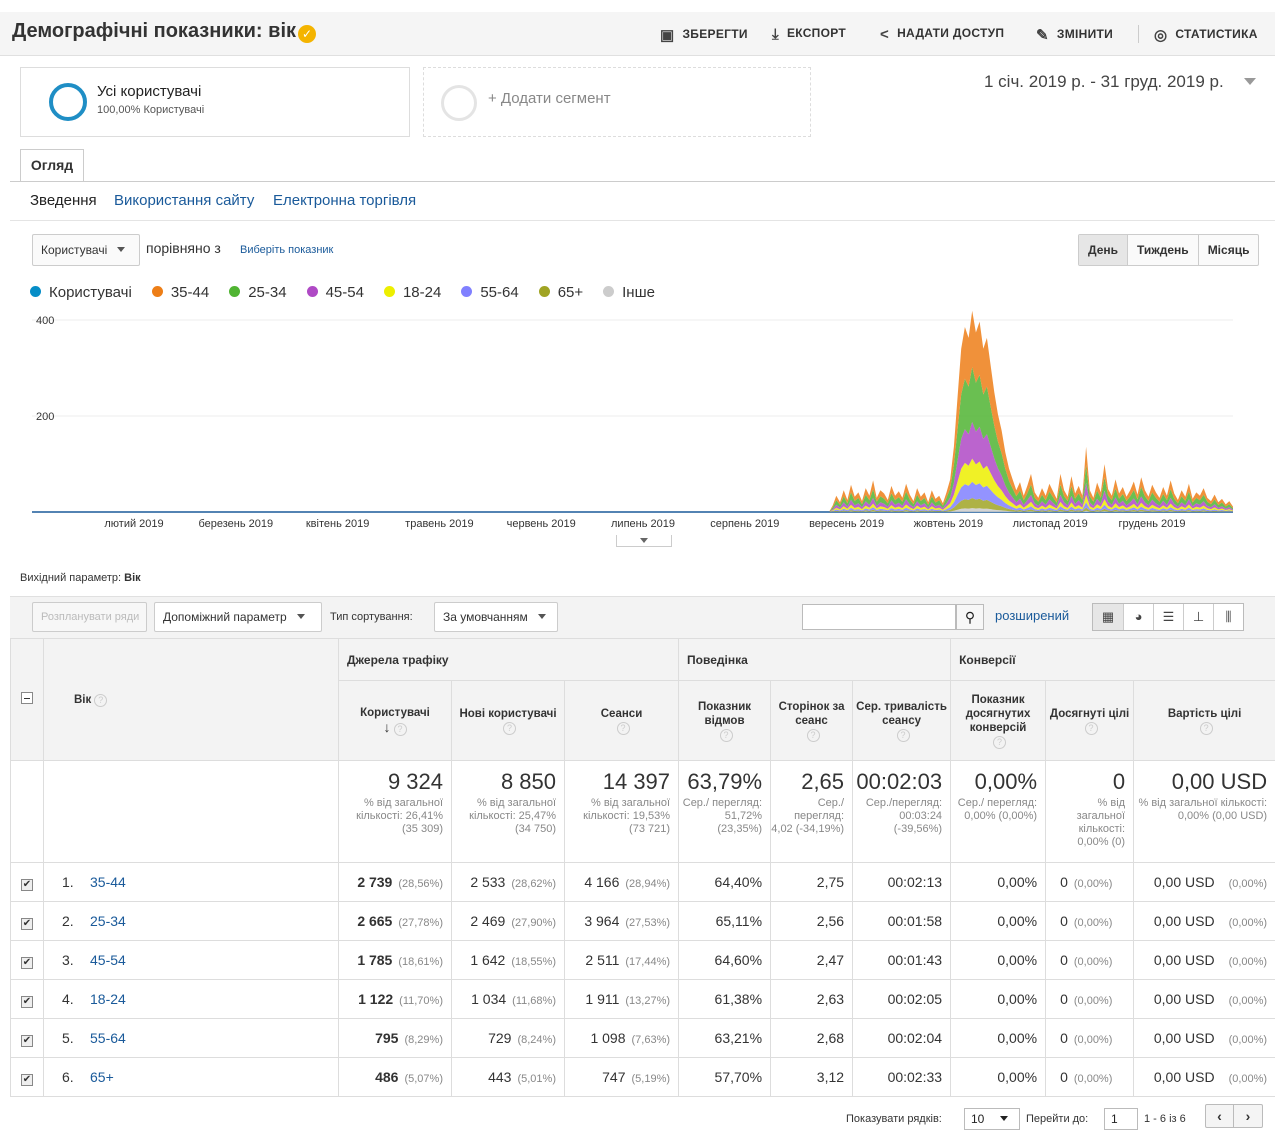 The image size is (1275, 1131). Describe the element at coordinates (27, 697) in the screenshot. I see `select-all-checkbox` at that location.